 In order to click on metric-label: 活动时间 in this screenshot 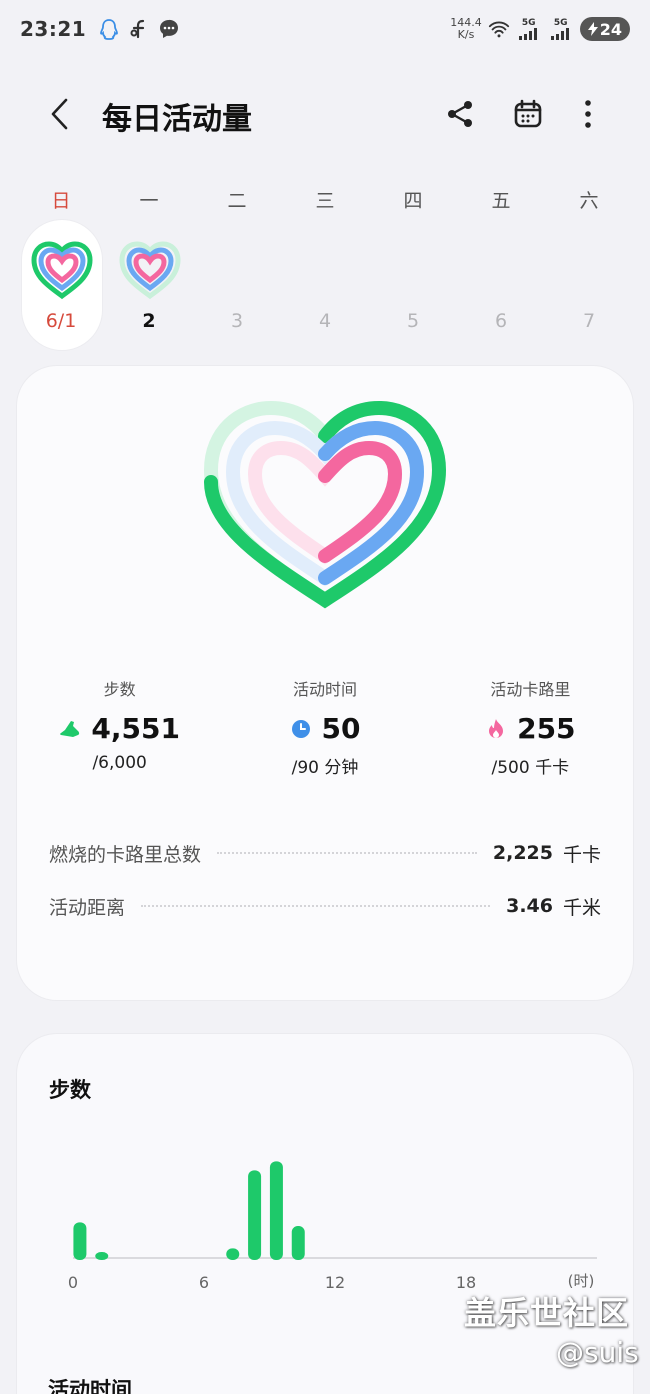, I will do `click(324, 689)`.